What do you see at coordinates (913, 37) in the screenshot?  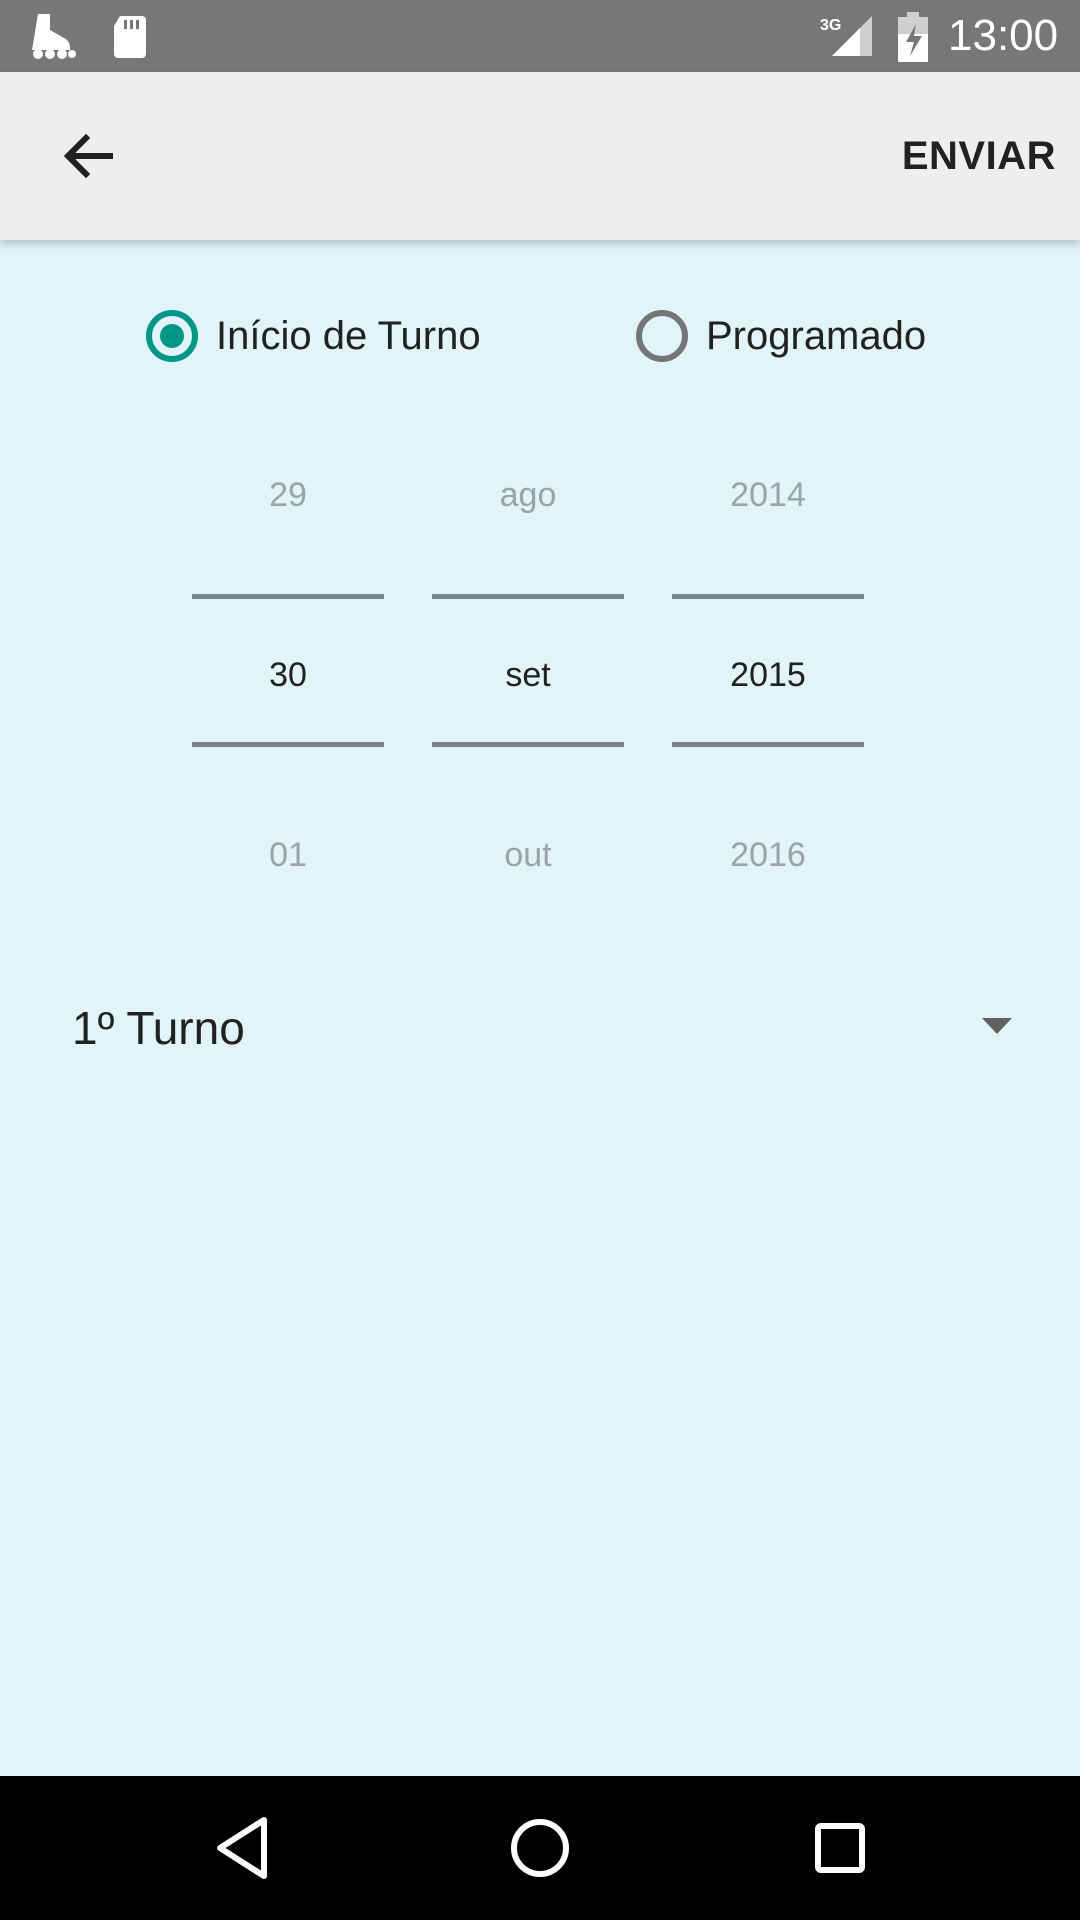 I see `battery-charging-icon` at bounding box center [913, 37].